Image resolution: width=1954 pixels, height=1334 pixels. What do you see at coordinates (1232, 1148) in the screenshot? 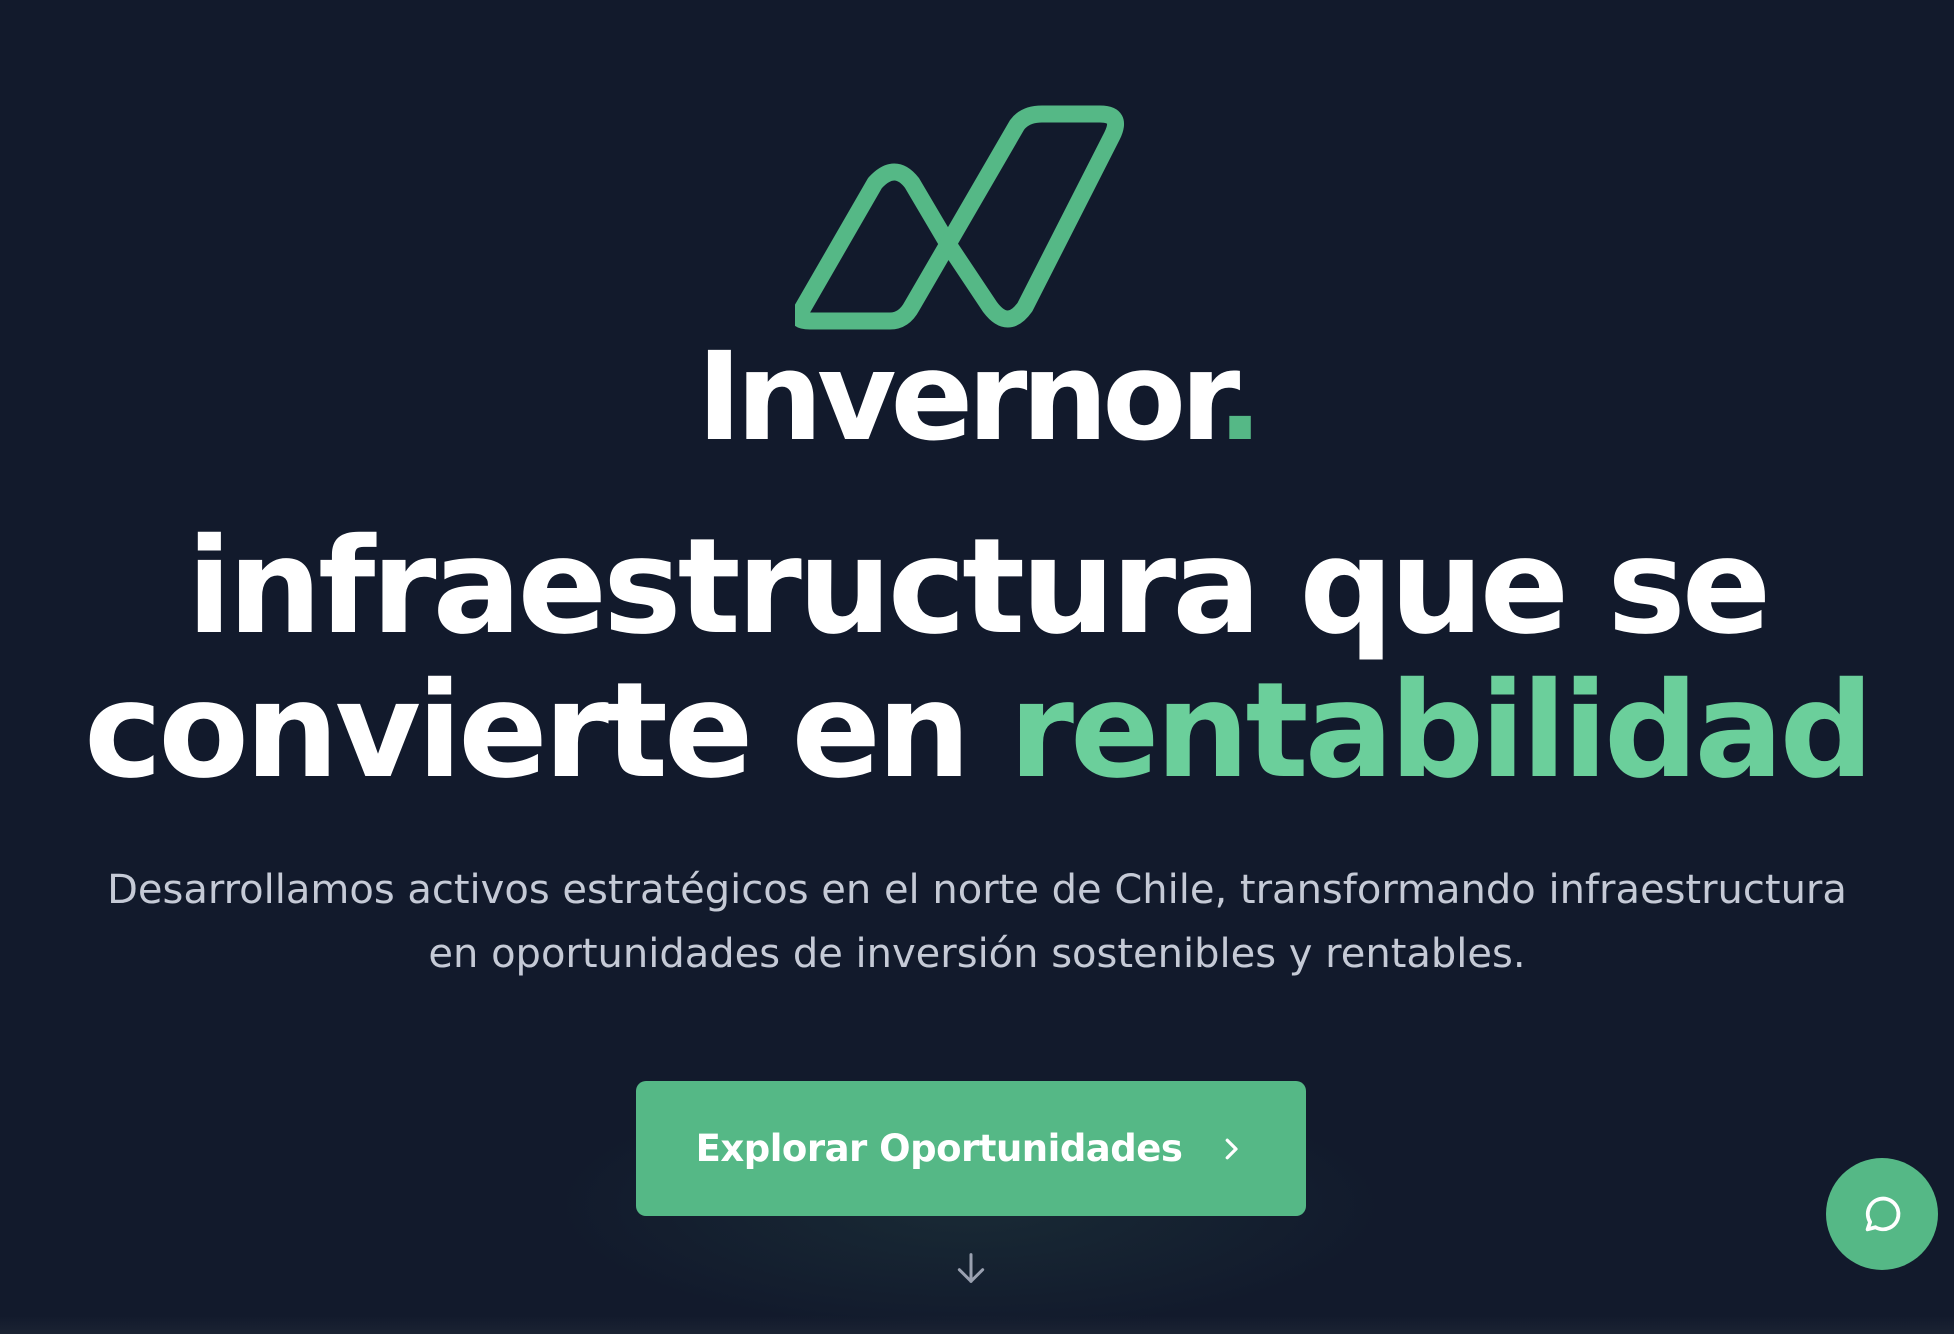
I see `chevron-right-icon` at bounding box center [1232, 1148].